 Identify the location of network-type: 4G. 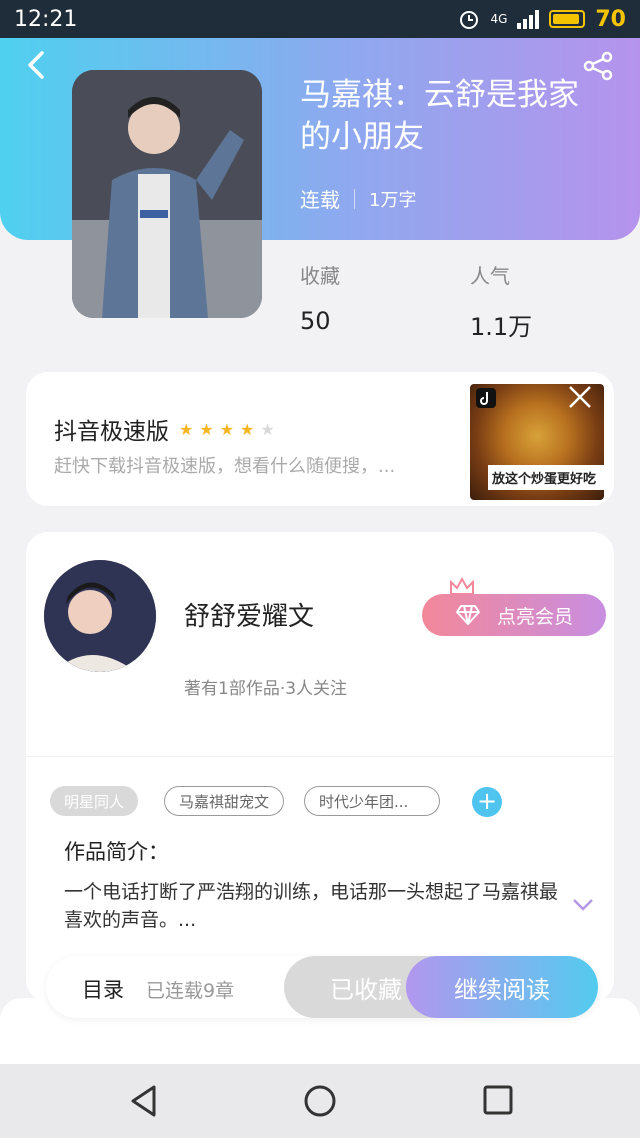
(499, 19).